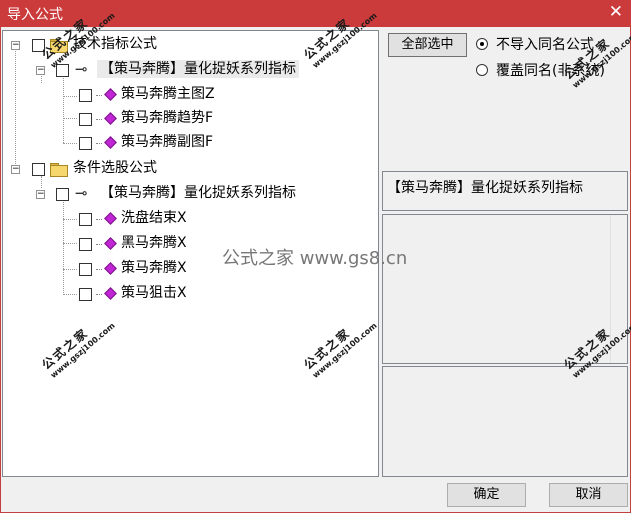 The width and height of the screenshot is (631, 513). I want to click on window-title: 导入公式, so click(35, 15).